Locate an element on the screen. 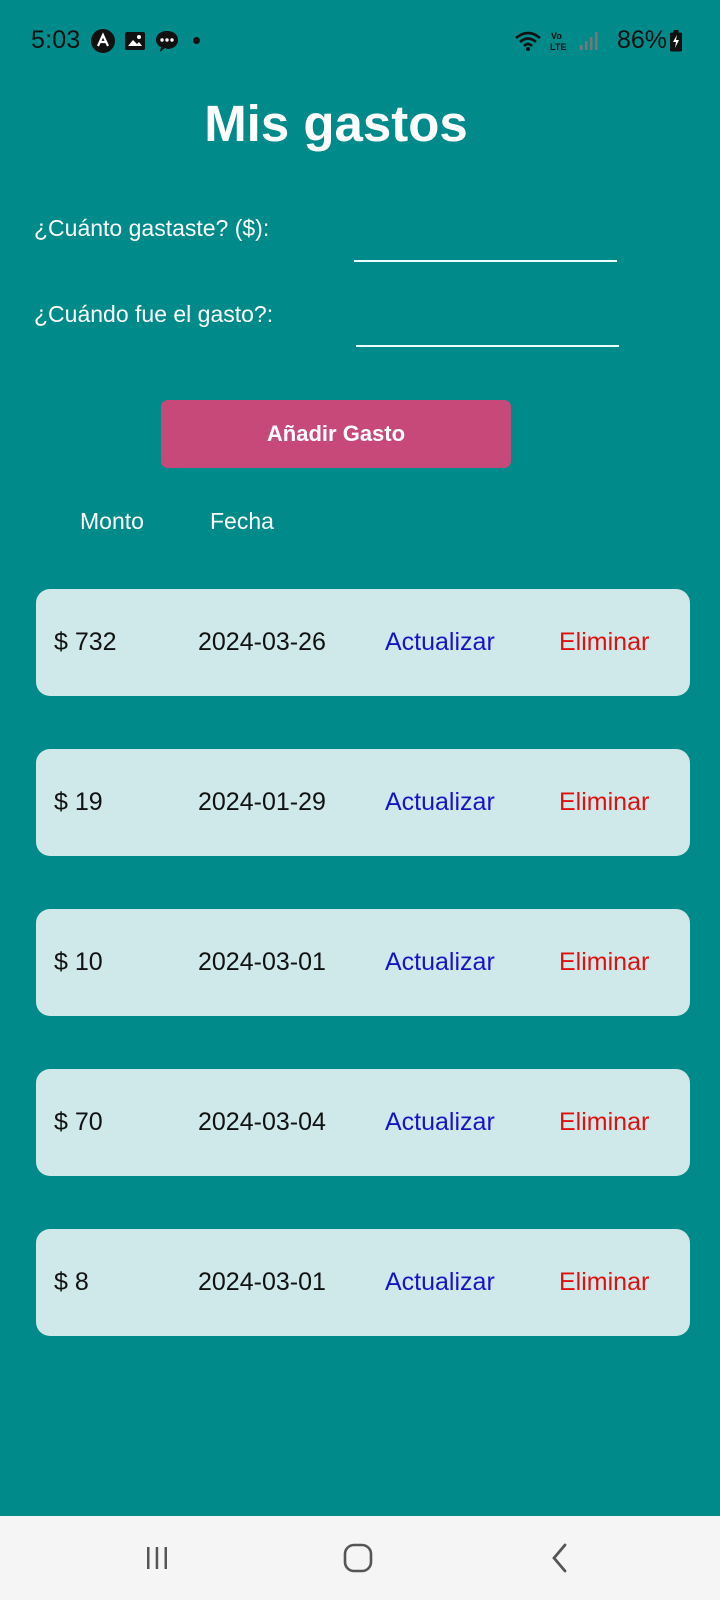 This screenshot has height=1600, width=720. svg-text: LTE is located at coordinates (558, 47).